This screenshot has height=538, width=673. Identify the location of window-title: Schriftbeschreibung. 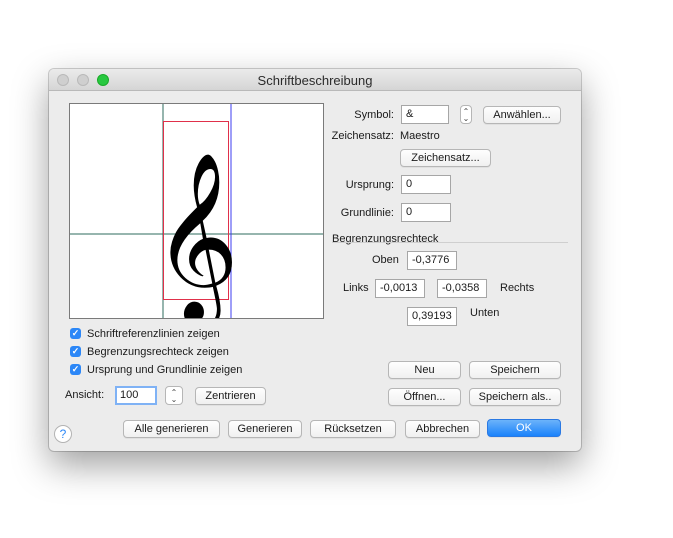
(315, 80).